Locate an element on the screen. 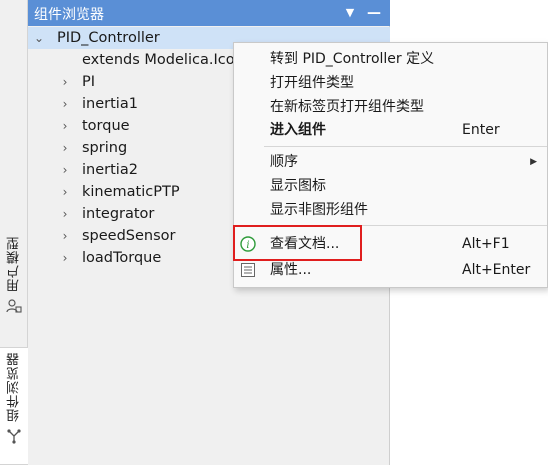 Image resolution: width=548 pixels, height=465 pixels. panel-titlebar: 组件浏览器 ▼ — is located at coordinates (209, 13).